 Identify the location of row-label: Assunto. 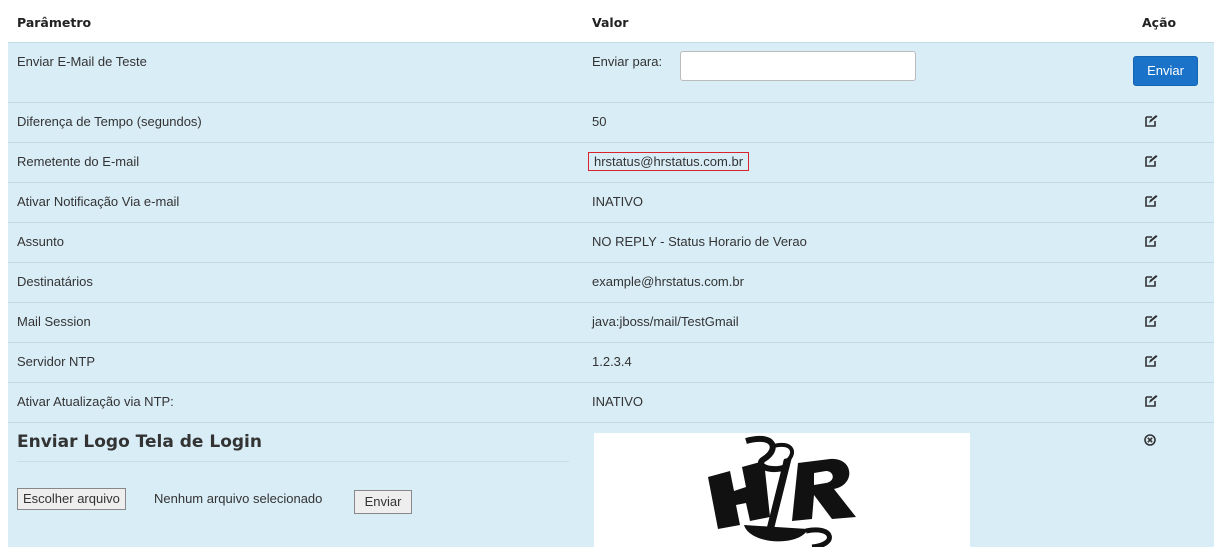
(40, 241).